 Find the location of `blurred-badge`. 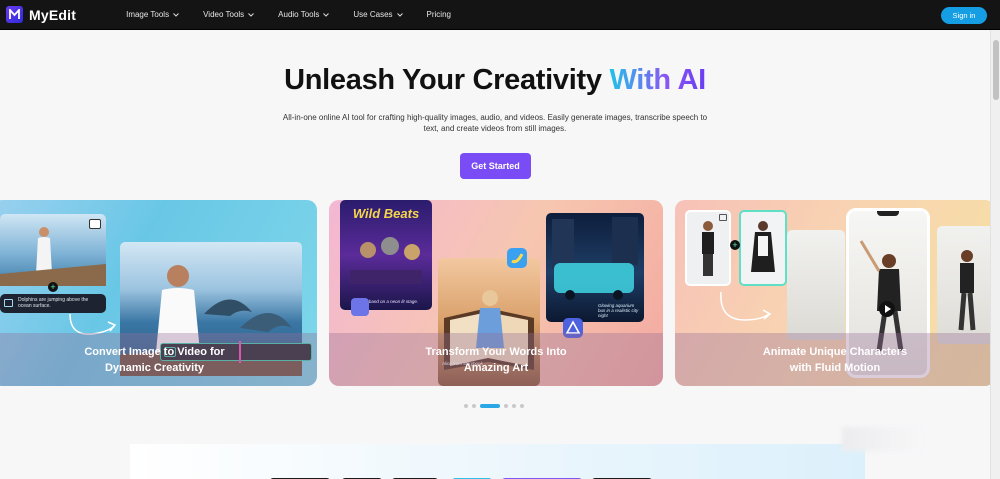

blurred-badge is located at coordinates (882, 439).